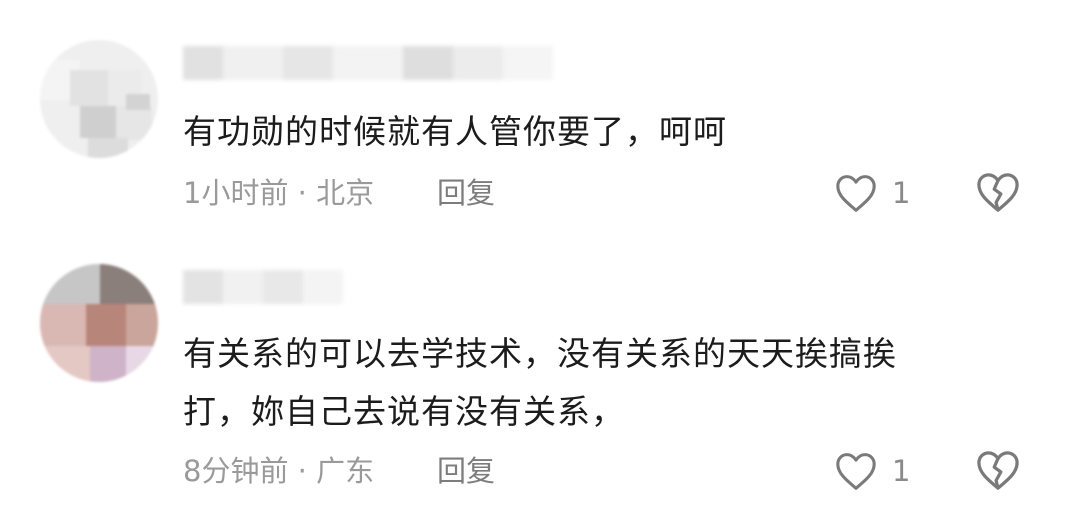 This screenshot has height=523, width=1080. I want to click on comment-location: 广东, so click(345, 471).